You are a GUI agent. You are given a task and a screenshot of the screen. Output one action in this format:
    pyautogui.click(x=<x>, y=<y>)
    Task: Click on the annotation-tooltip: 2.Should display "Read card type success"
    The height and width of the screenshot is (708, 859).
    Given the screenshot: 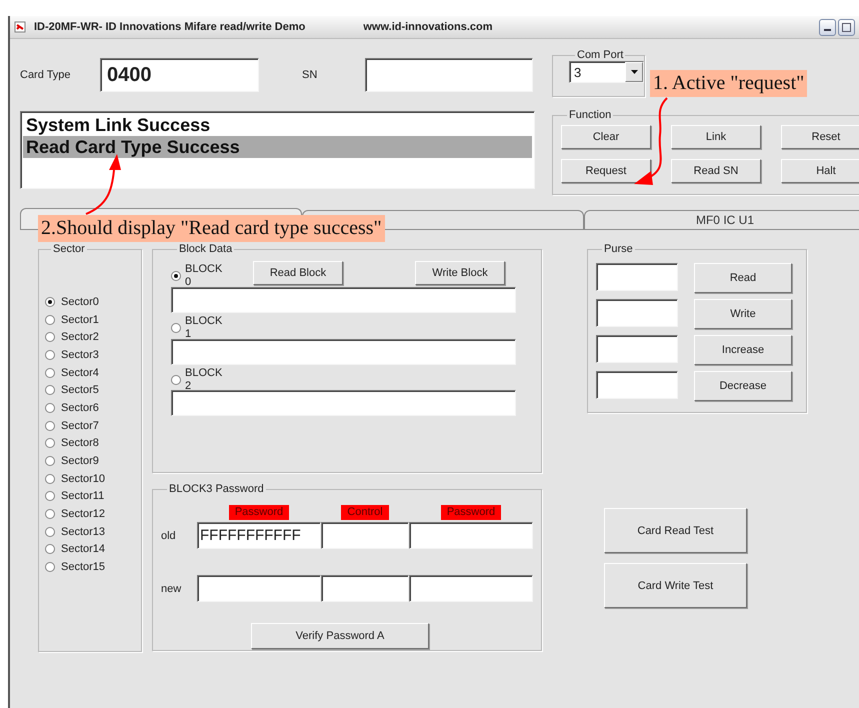 What is the action you would take?
    pyautogui.click(x=211, y=228)
    